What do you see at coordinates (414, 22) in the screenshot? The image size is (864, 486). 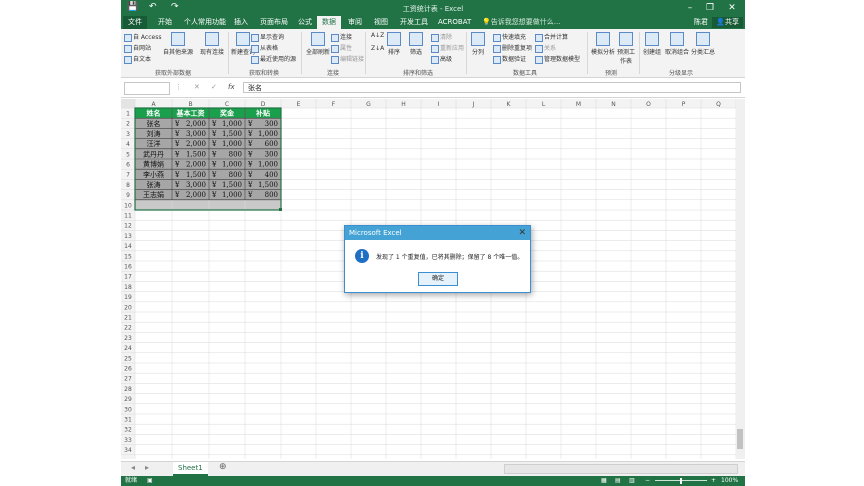 I see `tab-developer: 开发工具` at bounding box center [414, 22].